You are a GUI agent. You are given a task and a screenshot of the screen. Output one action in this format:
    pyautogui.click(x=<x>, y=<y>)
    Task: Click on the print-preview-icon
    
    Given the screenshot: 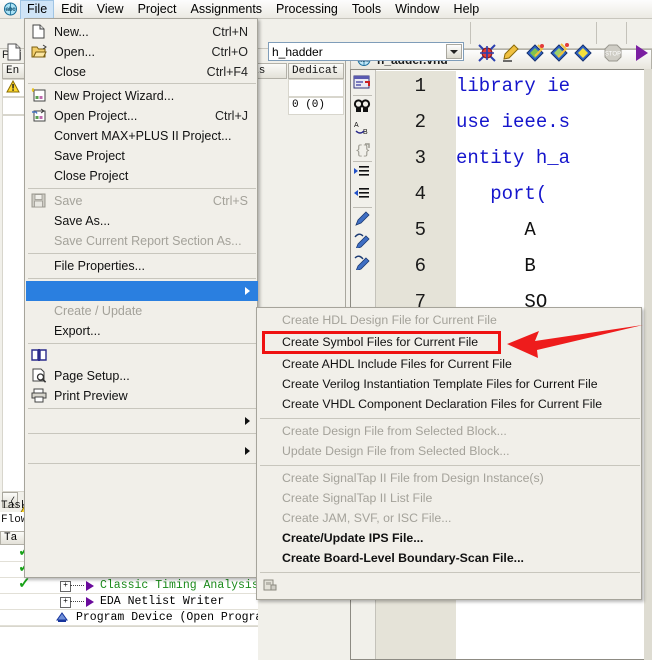 What is the action you would take?
    pyautogui.click(x=39, y=376)
    